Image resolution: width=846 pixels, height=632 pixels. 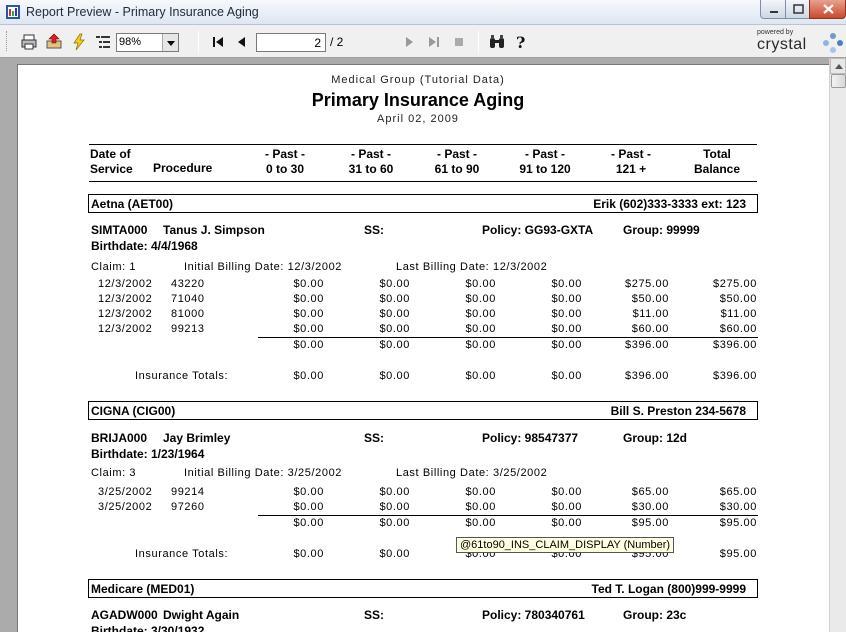 What do you see at coordinates (418, 80) in the screenshot?
I see `report-org: Medical Group (Tutorial Data)` at bounding box center [418, 80].